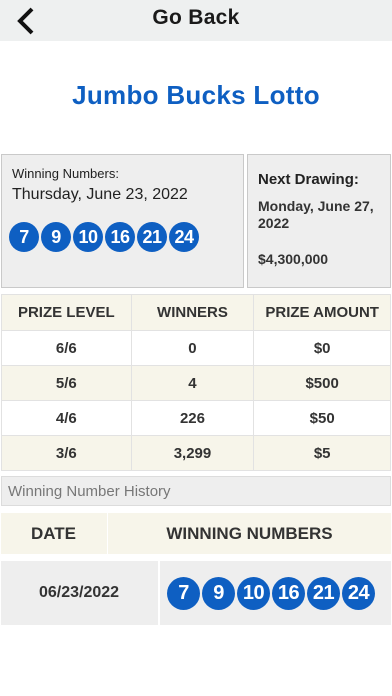 This screenshot has width=392, height=696. Describe the element at coordinates (196, 491) in the screenshot. I see `history-section-header: Winning Number History` at that location.